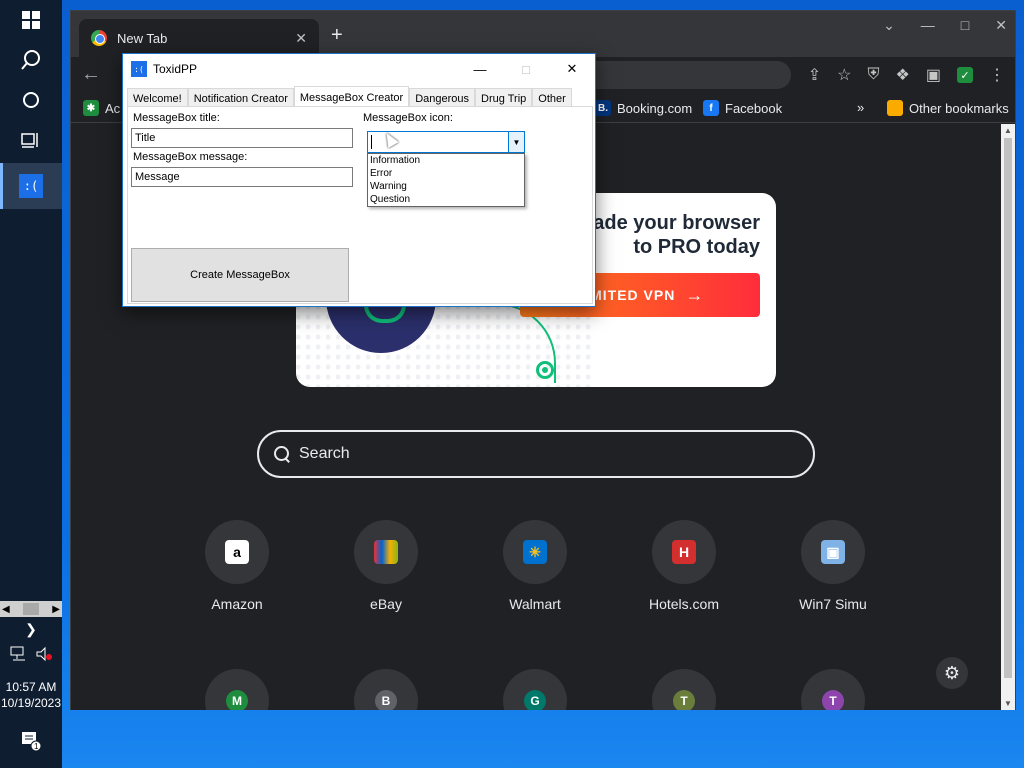 This screenshot has height=768, width=1024. What do you see at coordinates (844, 75) in the screenshot?
I see `bookmark-star-icon: ☆` at bounding box center [844, 75].